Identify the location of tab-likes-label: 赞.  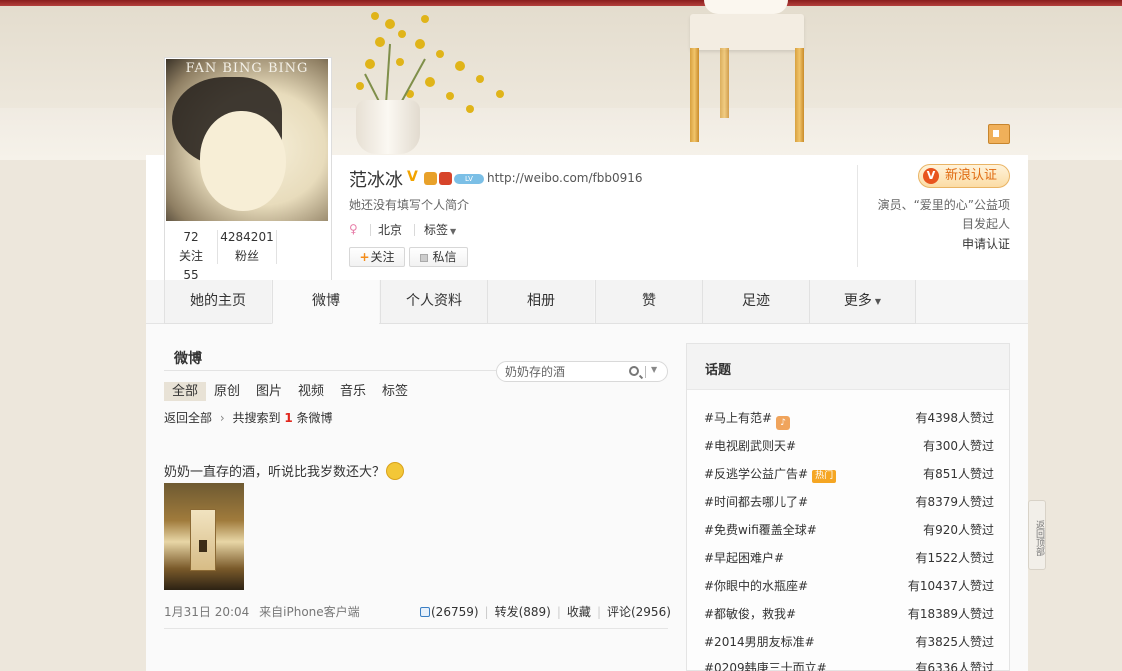
(649, 301).